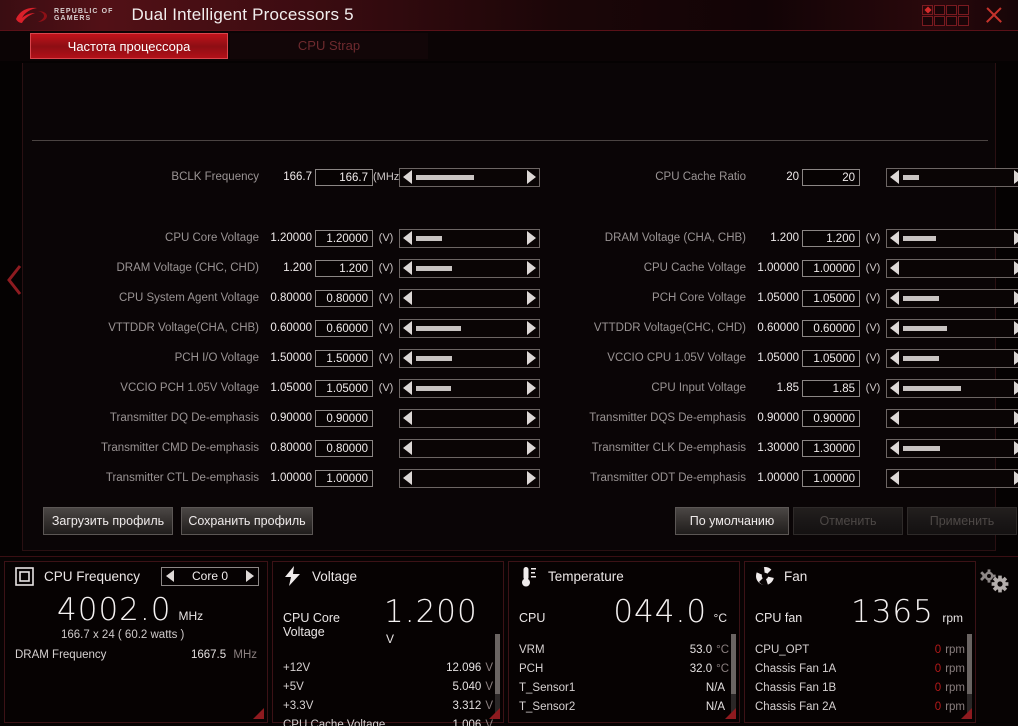  Describe the element at coordinates (733, 676) in the screenshot. I see `temperature-scrollbar` at that location.